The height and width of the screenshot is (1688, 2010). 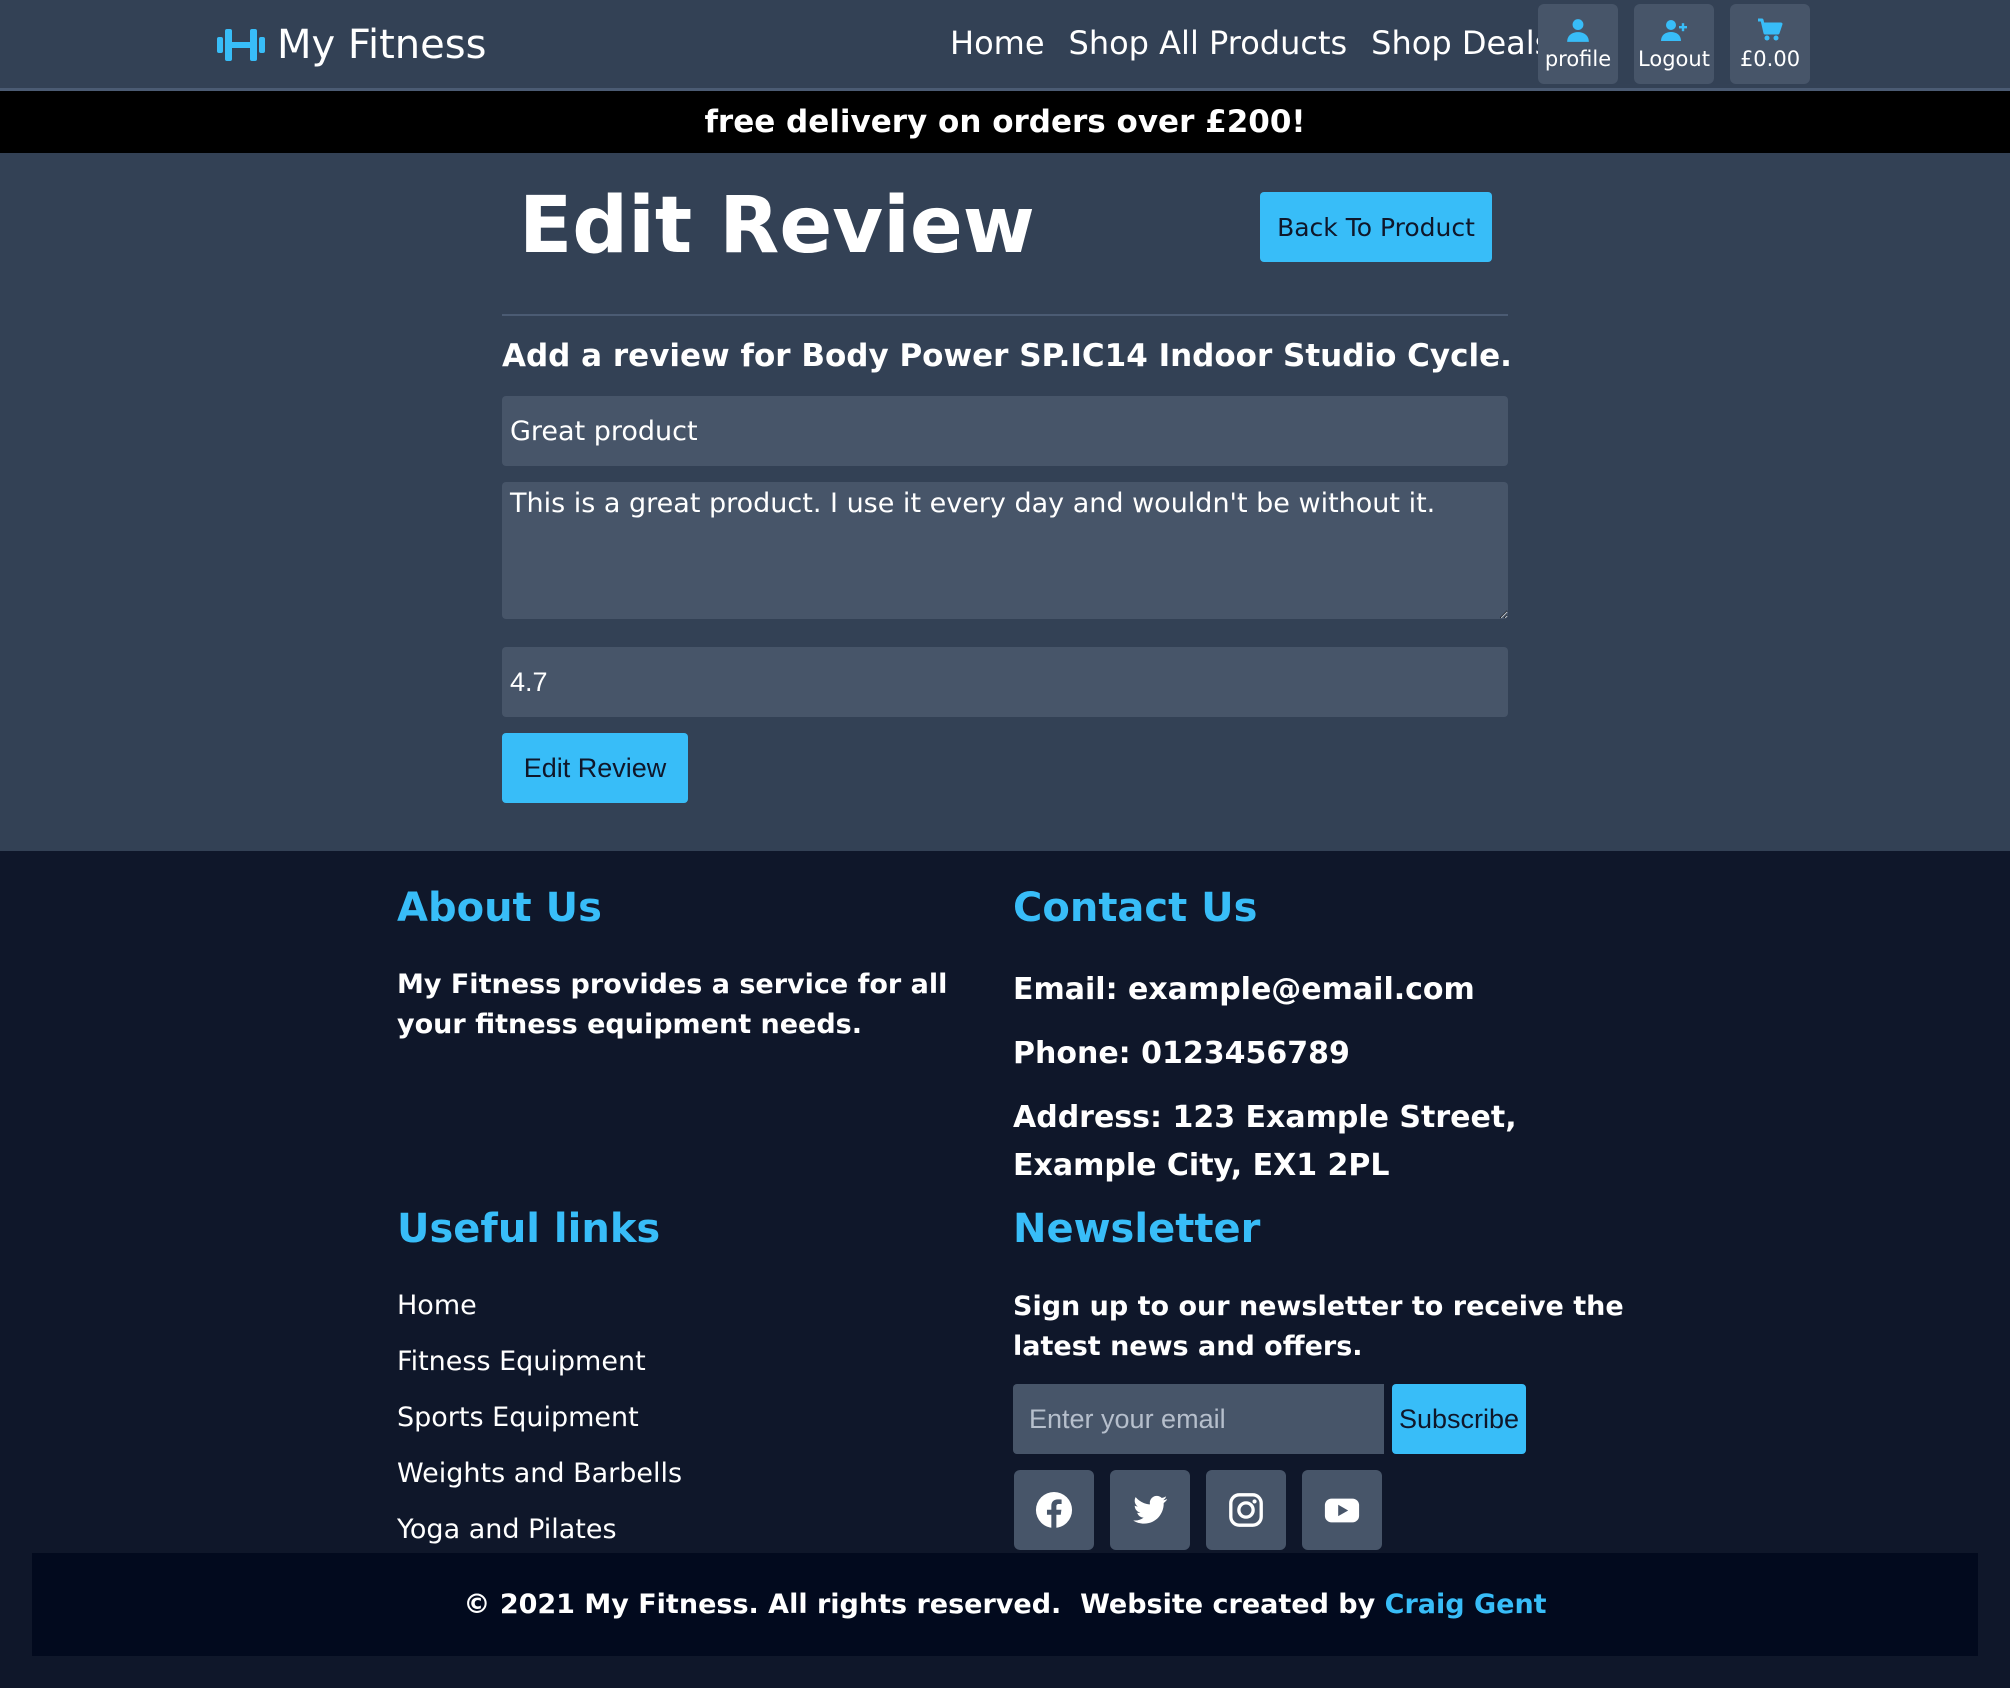 I want to click on profile-label: profile, so click(x=1578, y=59).